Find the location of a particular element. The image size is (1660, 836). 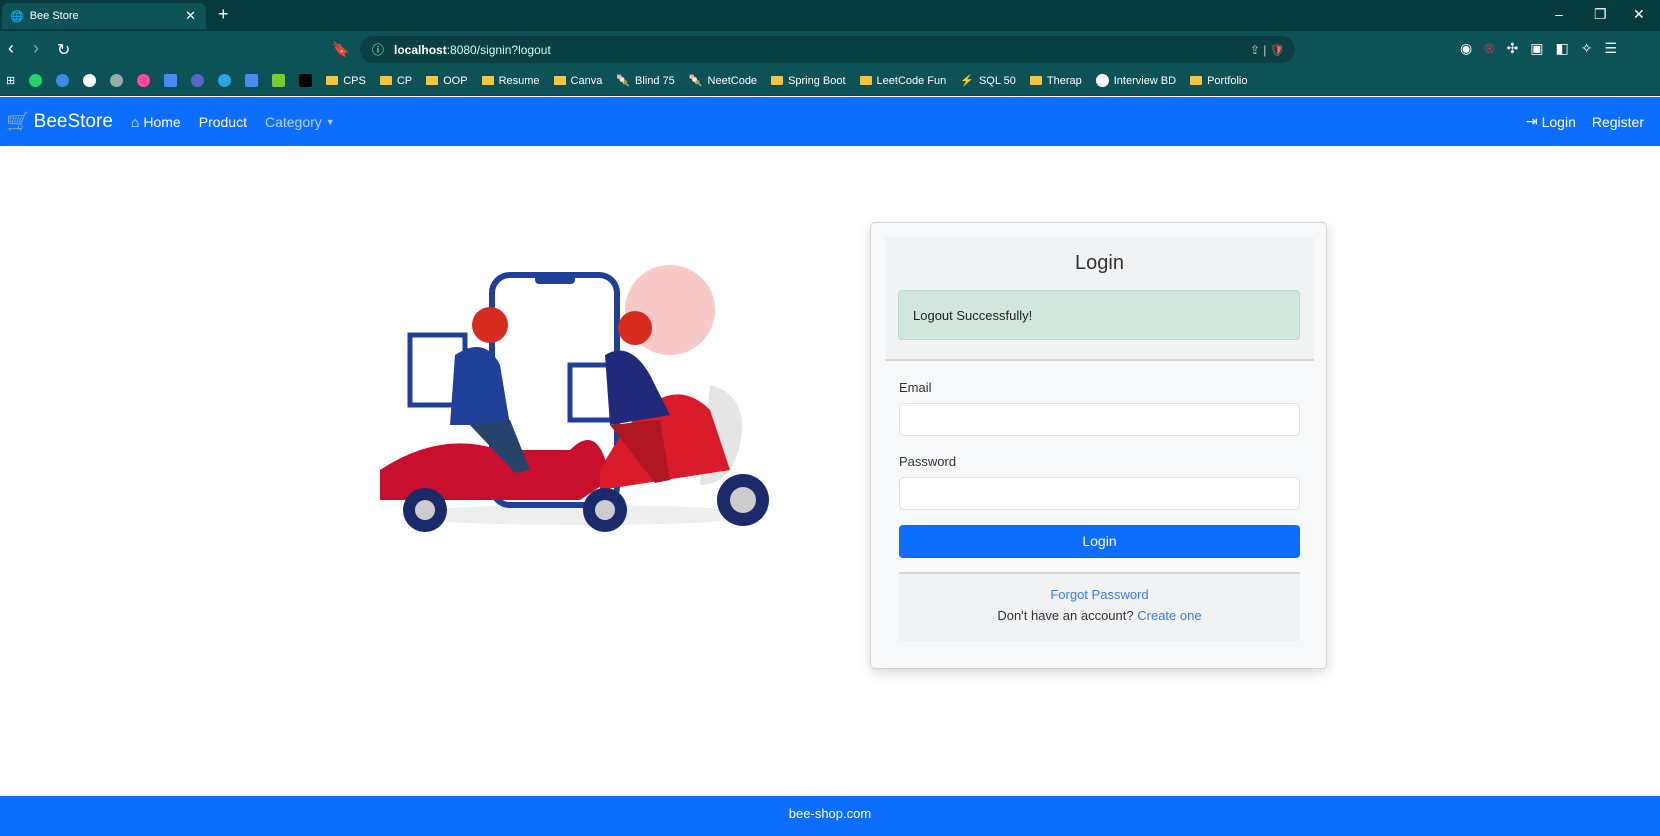

nav-product: Product is located at coordinates (223, 122).